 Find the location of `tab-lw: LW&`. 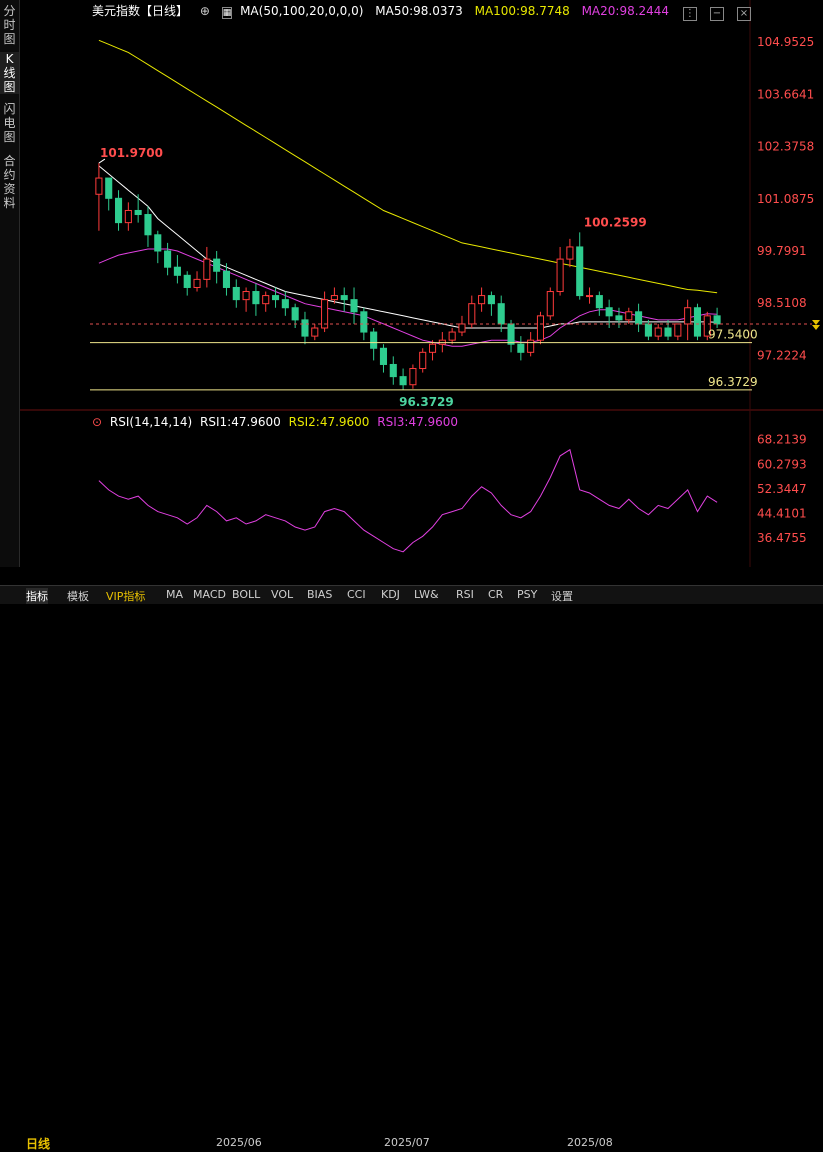

tab-lw: LW& is located at coordinates (426, 594).